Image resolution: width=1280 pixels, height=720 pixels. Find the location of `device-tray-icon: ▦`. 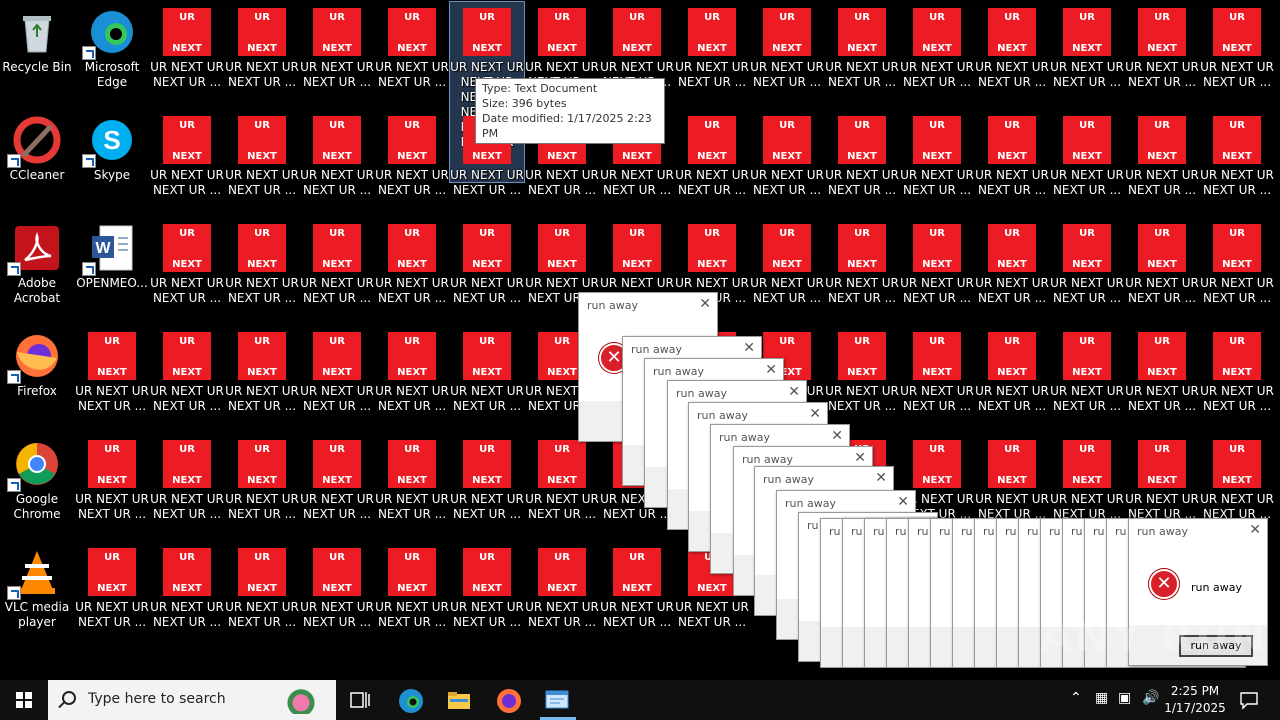

device-tray-icon: ▦ is located at coordinates (1101, 698).